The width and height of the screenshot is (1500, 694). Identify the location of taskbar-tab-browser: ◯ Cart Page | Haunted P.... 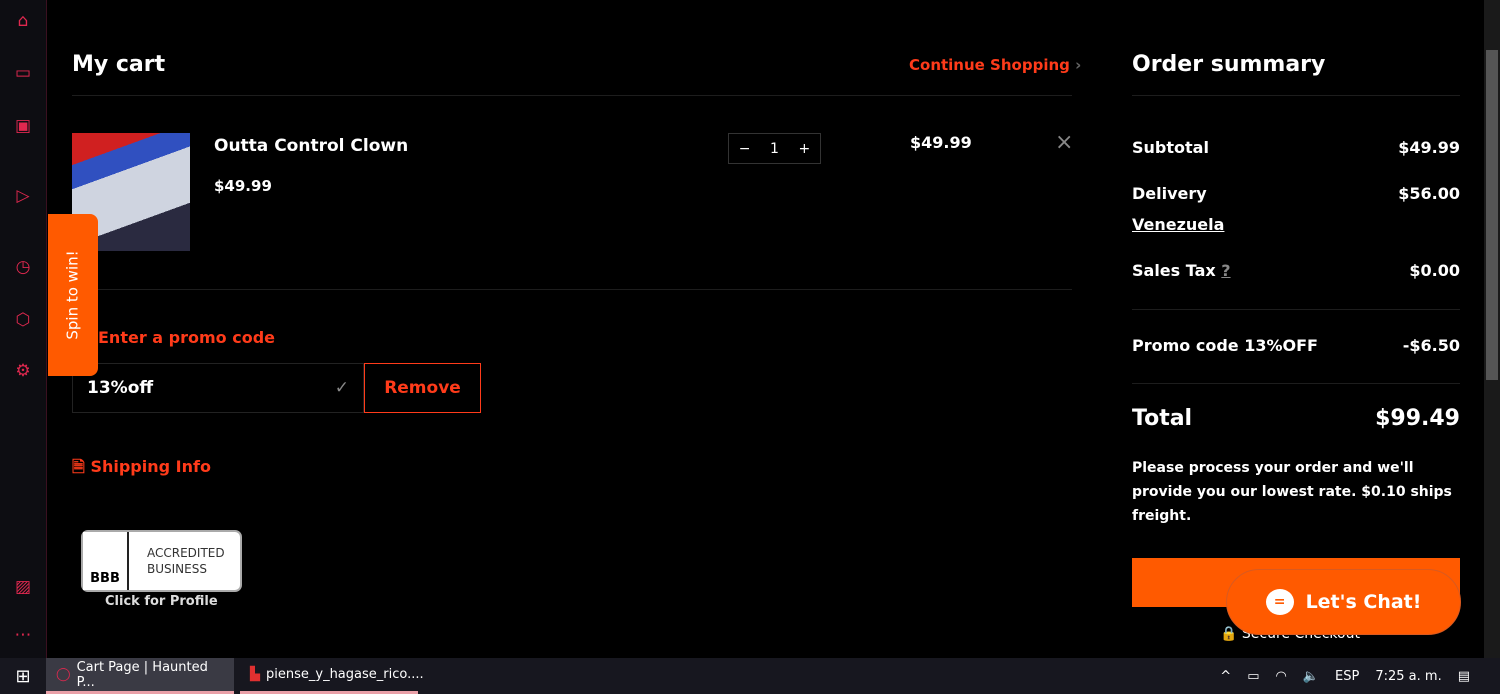
(140, 676).